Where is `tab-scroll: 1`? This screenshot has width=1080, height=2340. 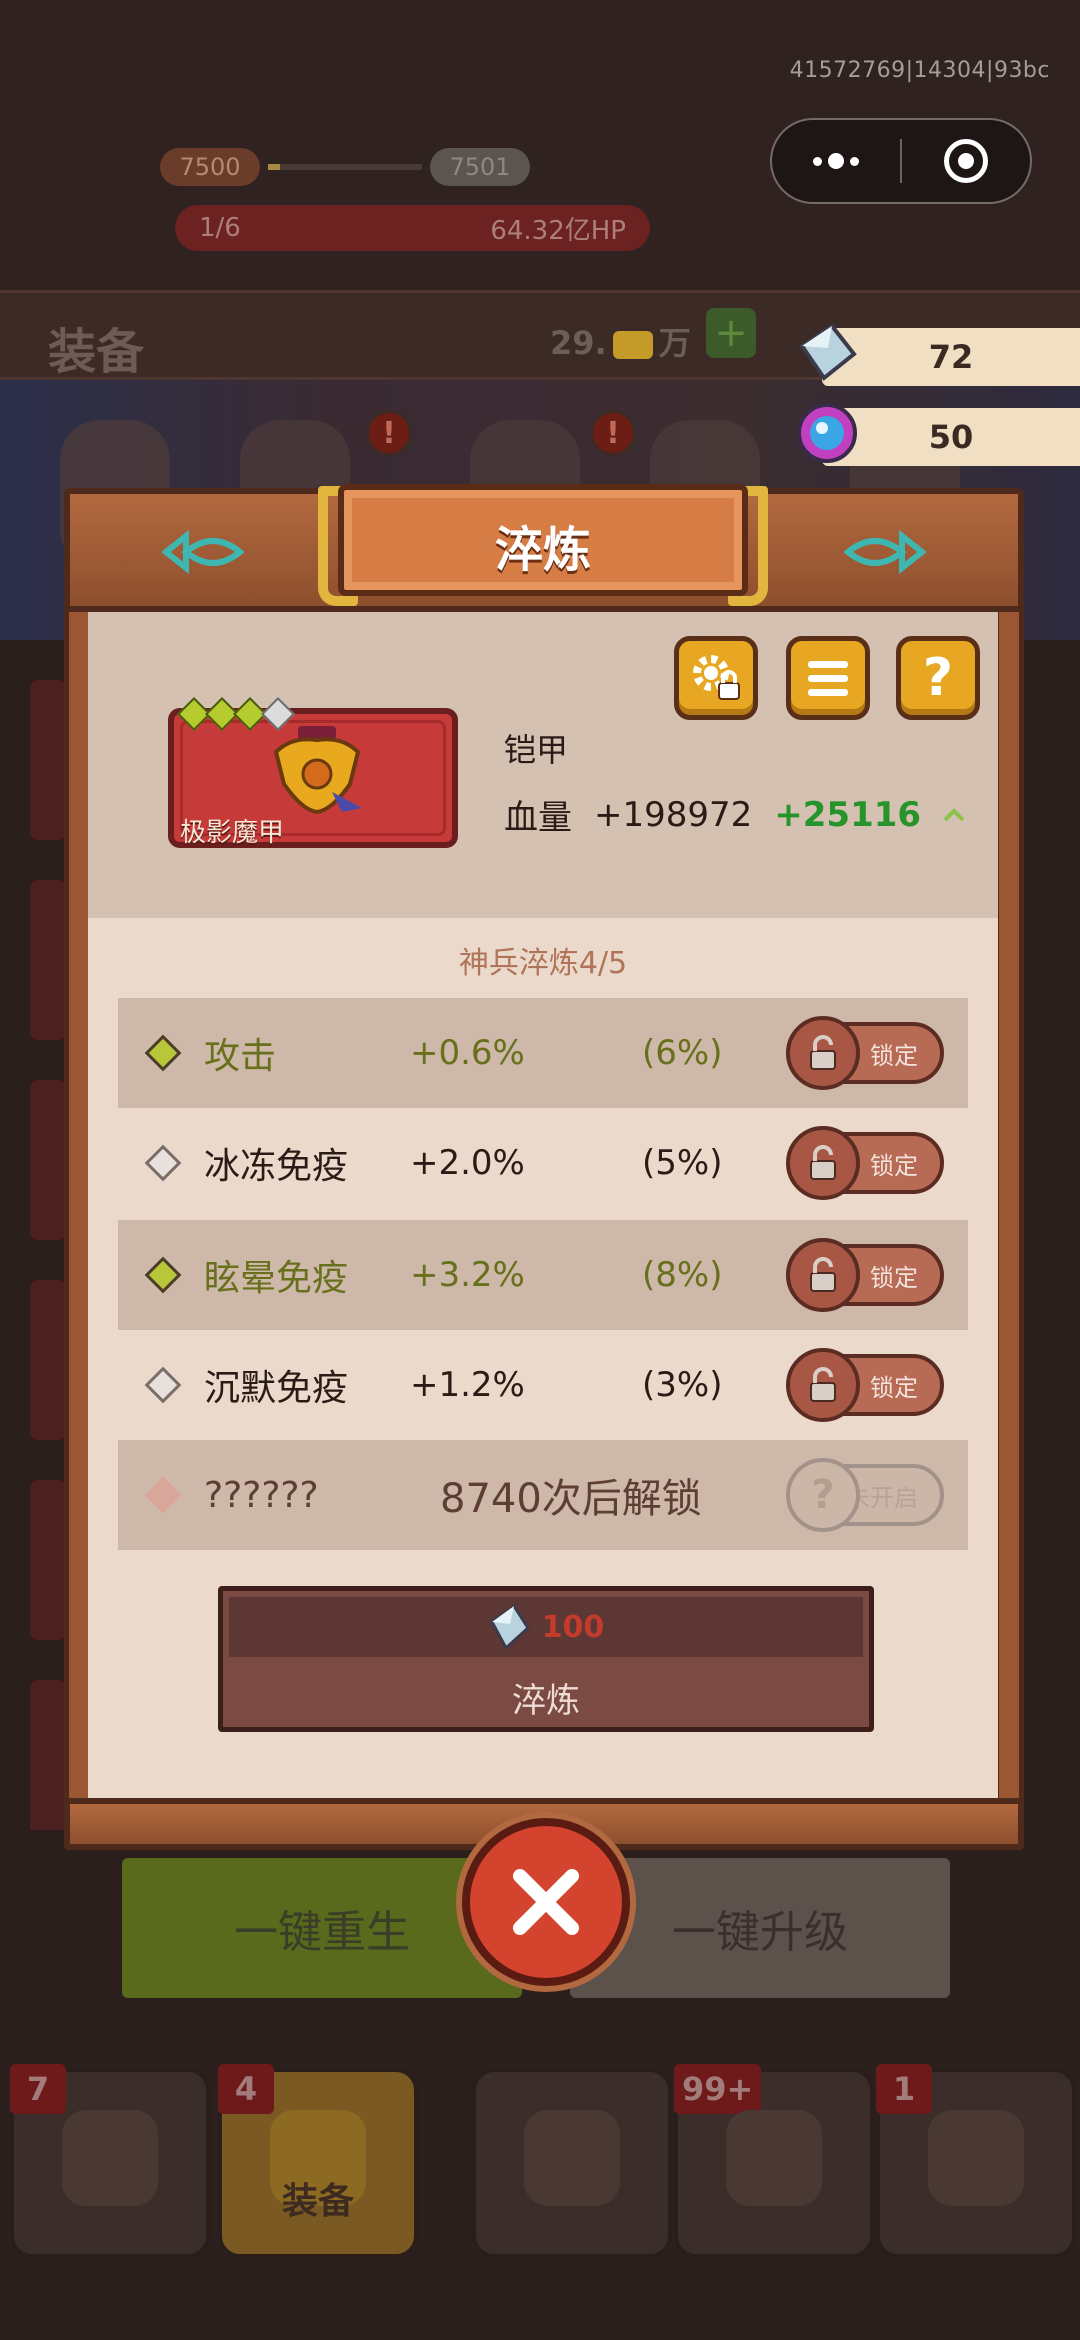 tab-scroll: 1 is located at coordinates (976, 2161).